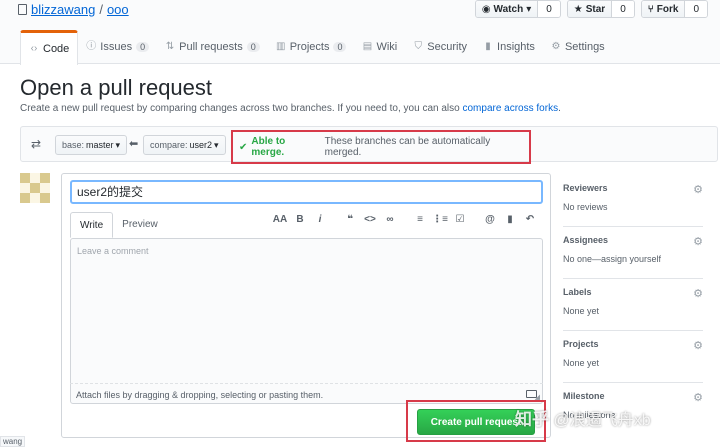 This screenshot has width=720, height=448. I want to click on compare-across-forks-link: compare across forks, so click(510, 108).